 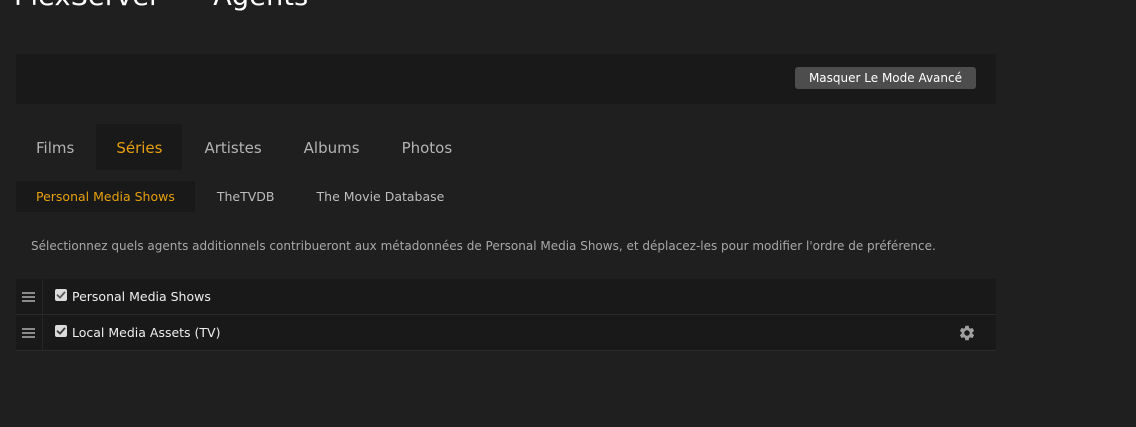 I want to click on page-title: PlexServer · Agents, so click(x=161, y=6).